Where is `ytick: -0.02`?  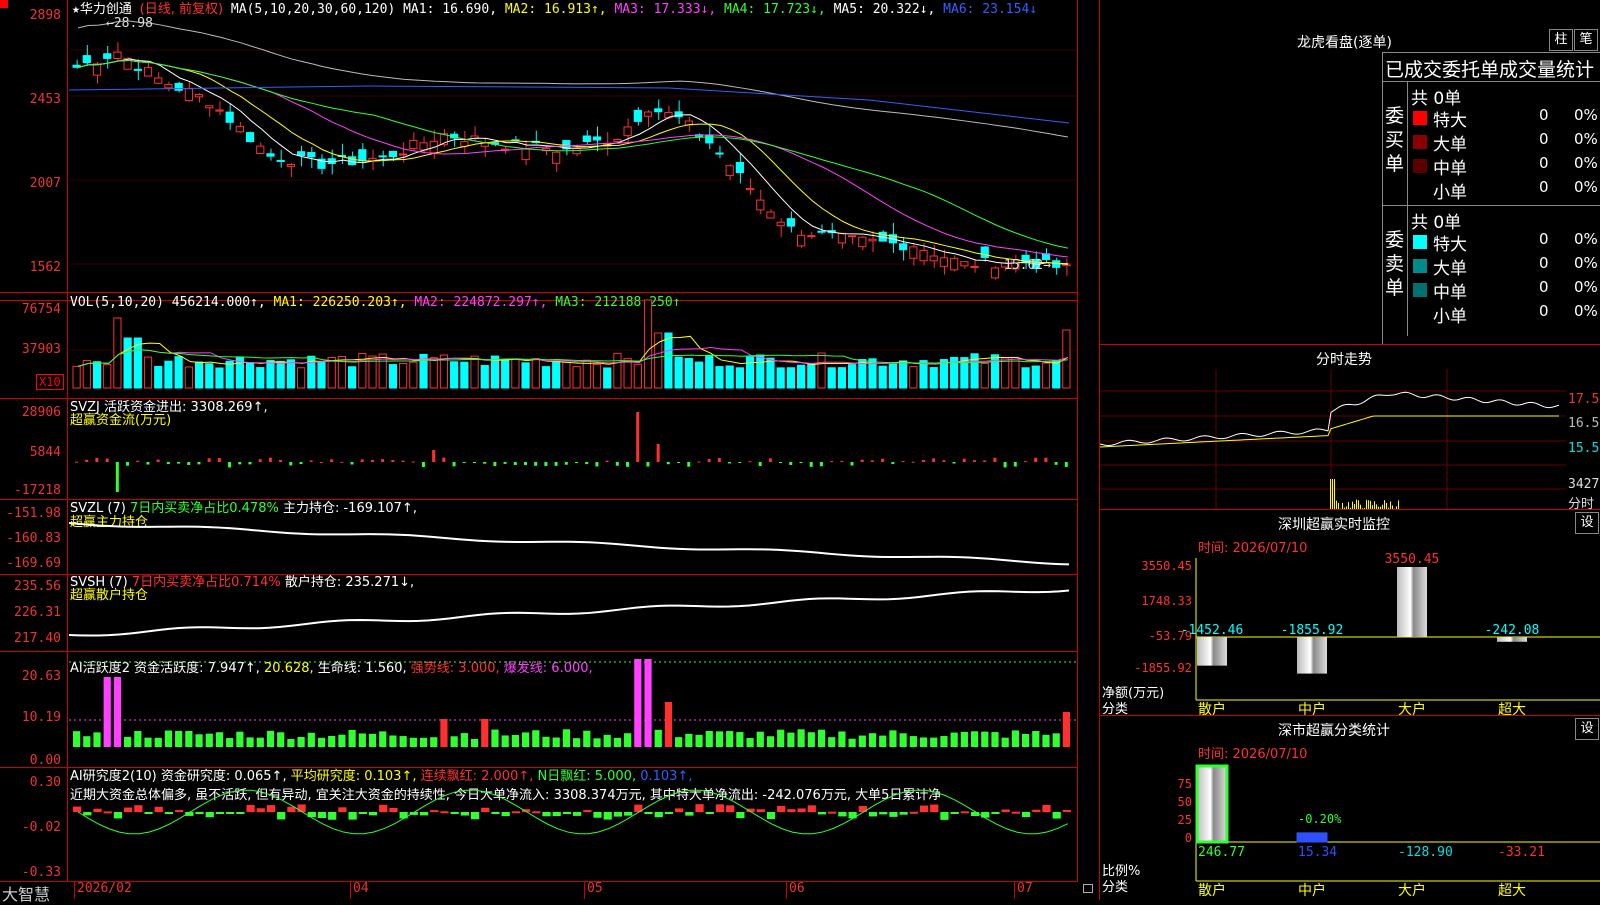 ytick: -0.02 is located at coordinates (41, 827).